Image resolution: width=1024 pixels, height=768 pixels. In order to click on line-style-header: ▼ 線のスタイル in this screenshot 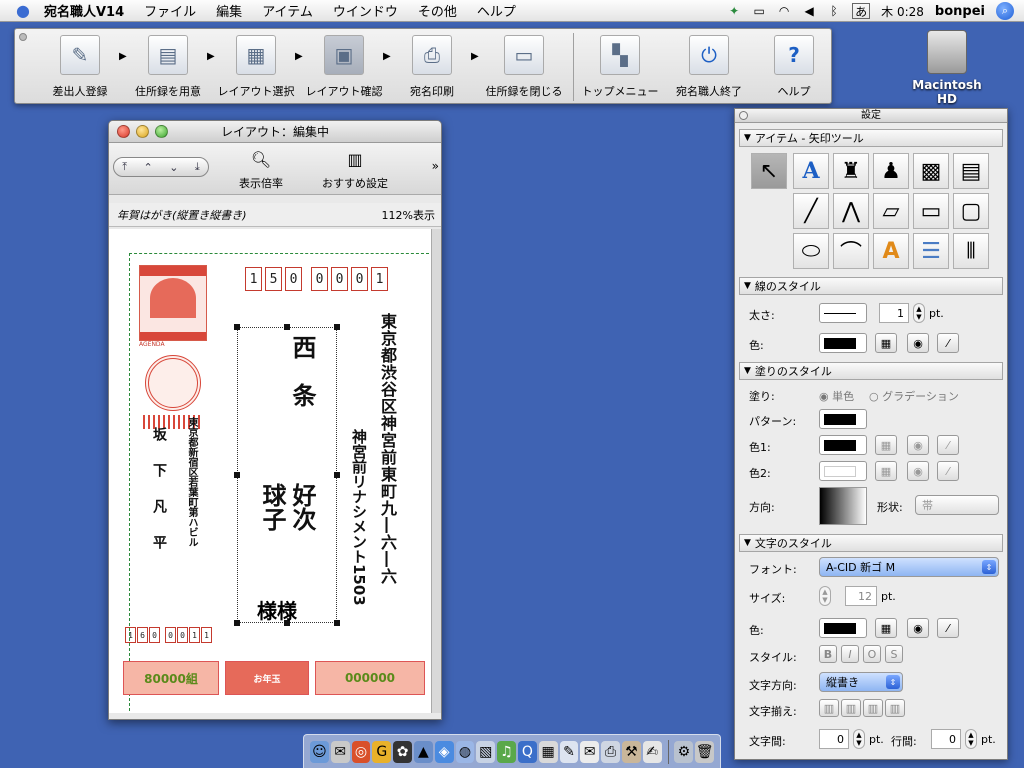, I will do `click(871, 286)`.